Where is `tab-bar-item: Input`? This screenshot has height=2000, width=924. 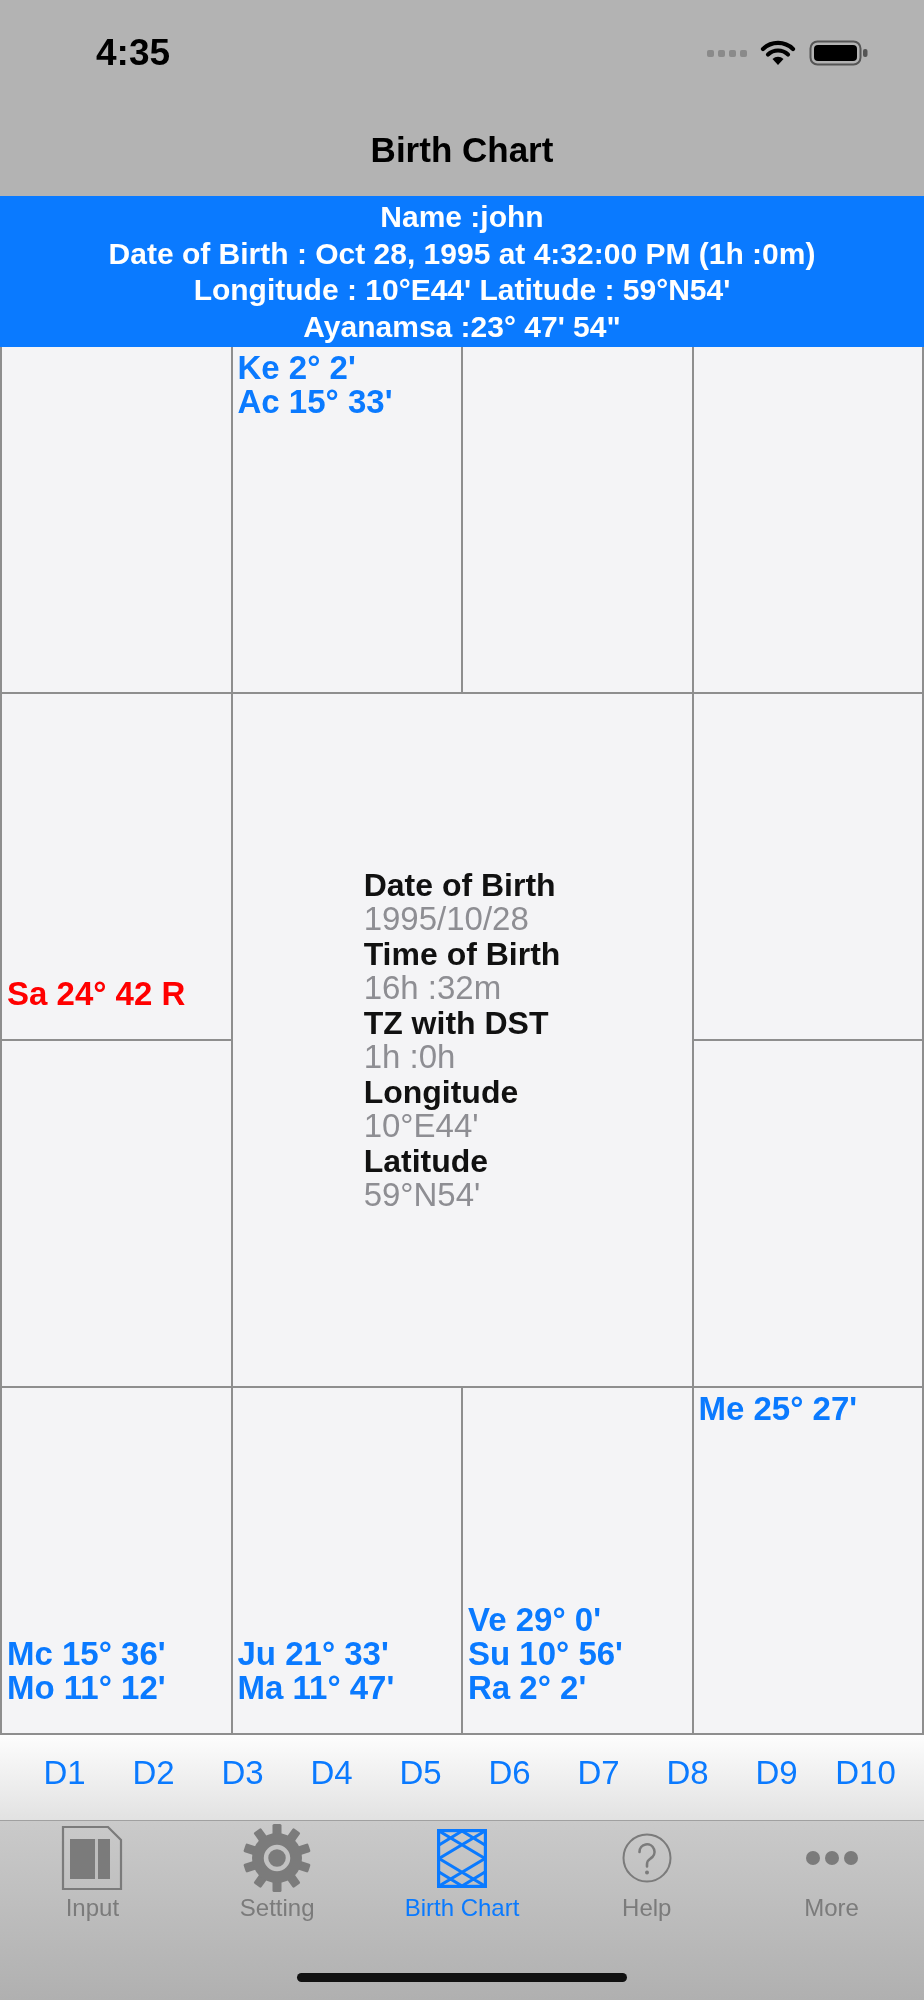
tab-bar-item: Input is located at coordinates (92, 1871).